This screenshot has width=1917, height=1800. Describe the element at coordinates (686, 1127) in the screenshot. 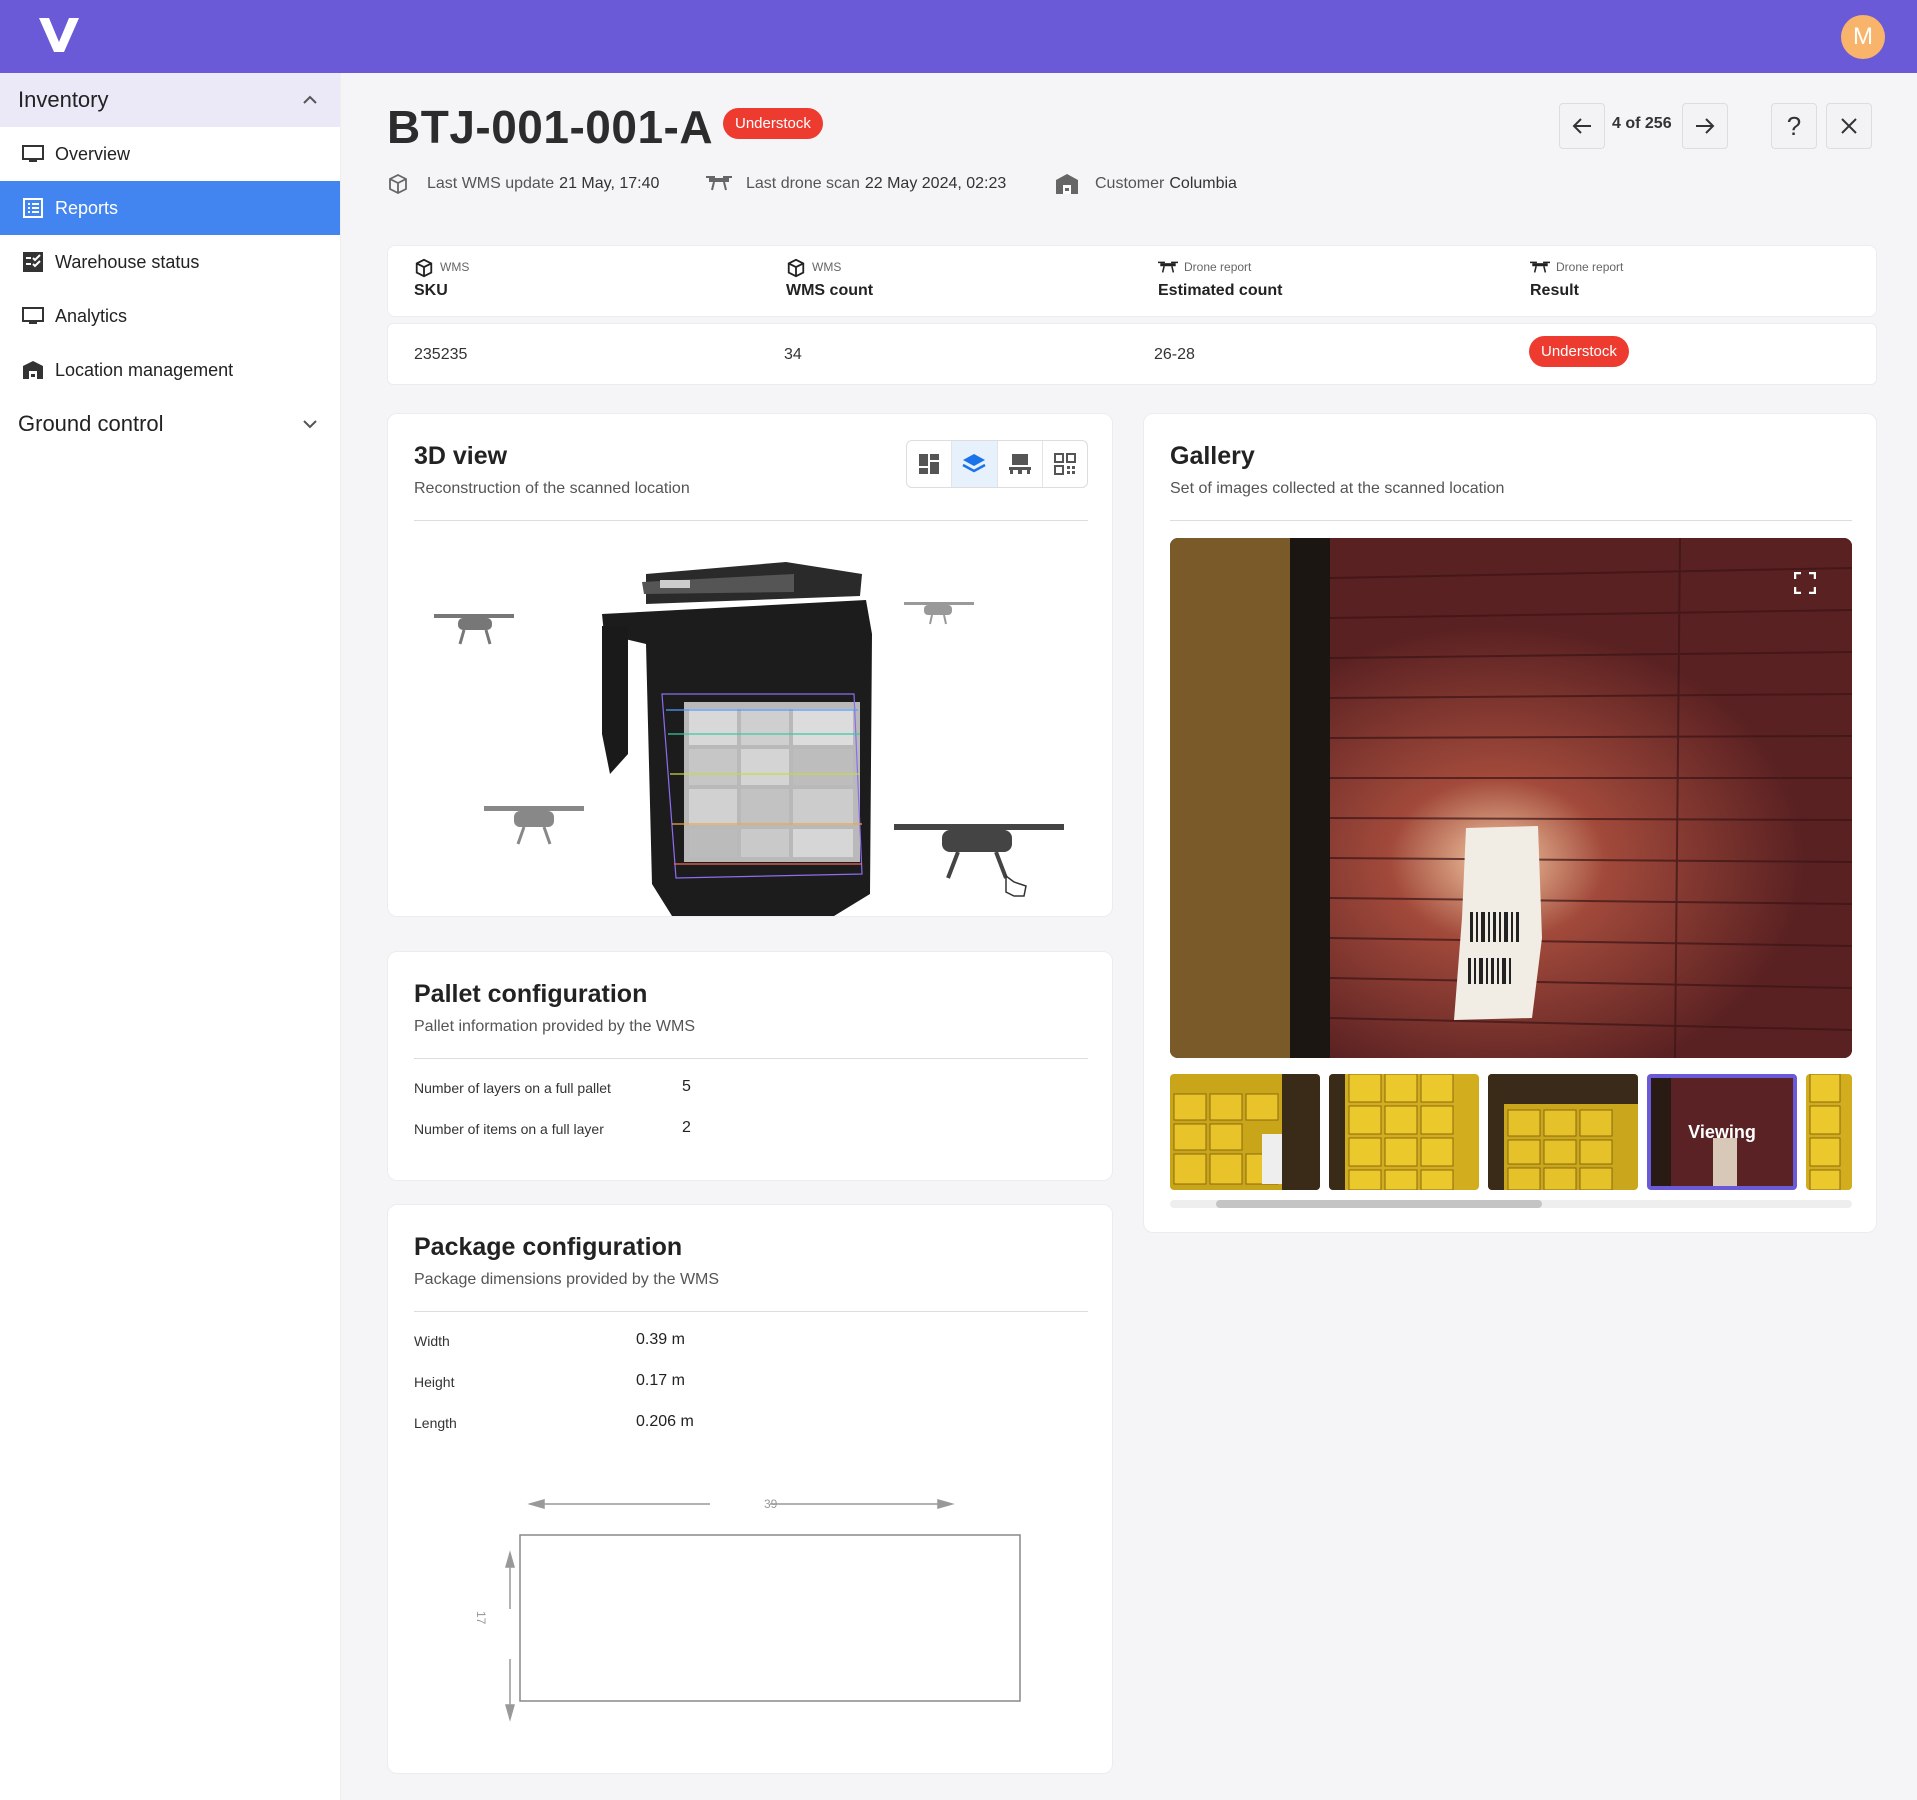

I see `pallet-items-value: 2` at that location.